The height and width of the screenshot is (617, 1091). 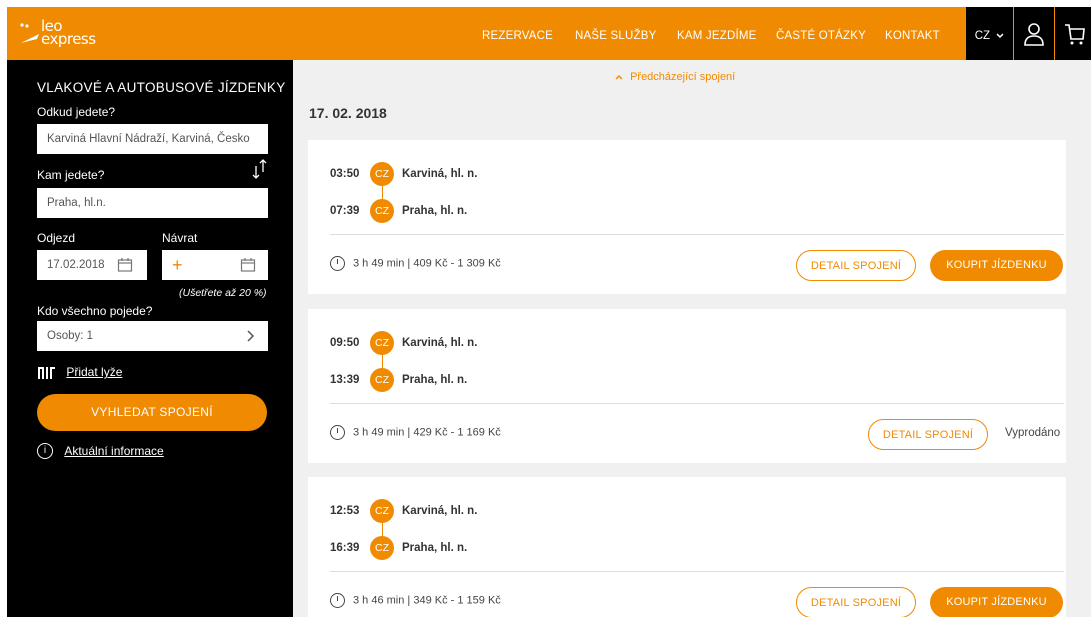 I want to click on nav-caste-otazky: ČASTÉ OTÁZKY, so click(x=821, y=33).